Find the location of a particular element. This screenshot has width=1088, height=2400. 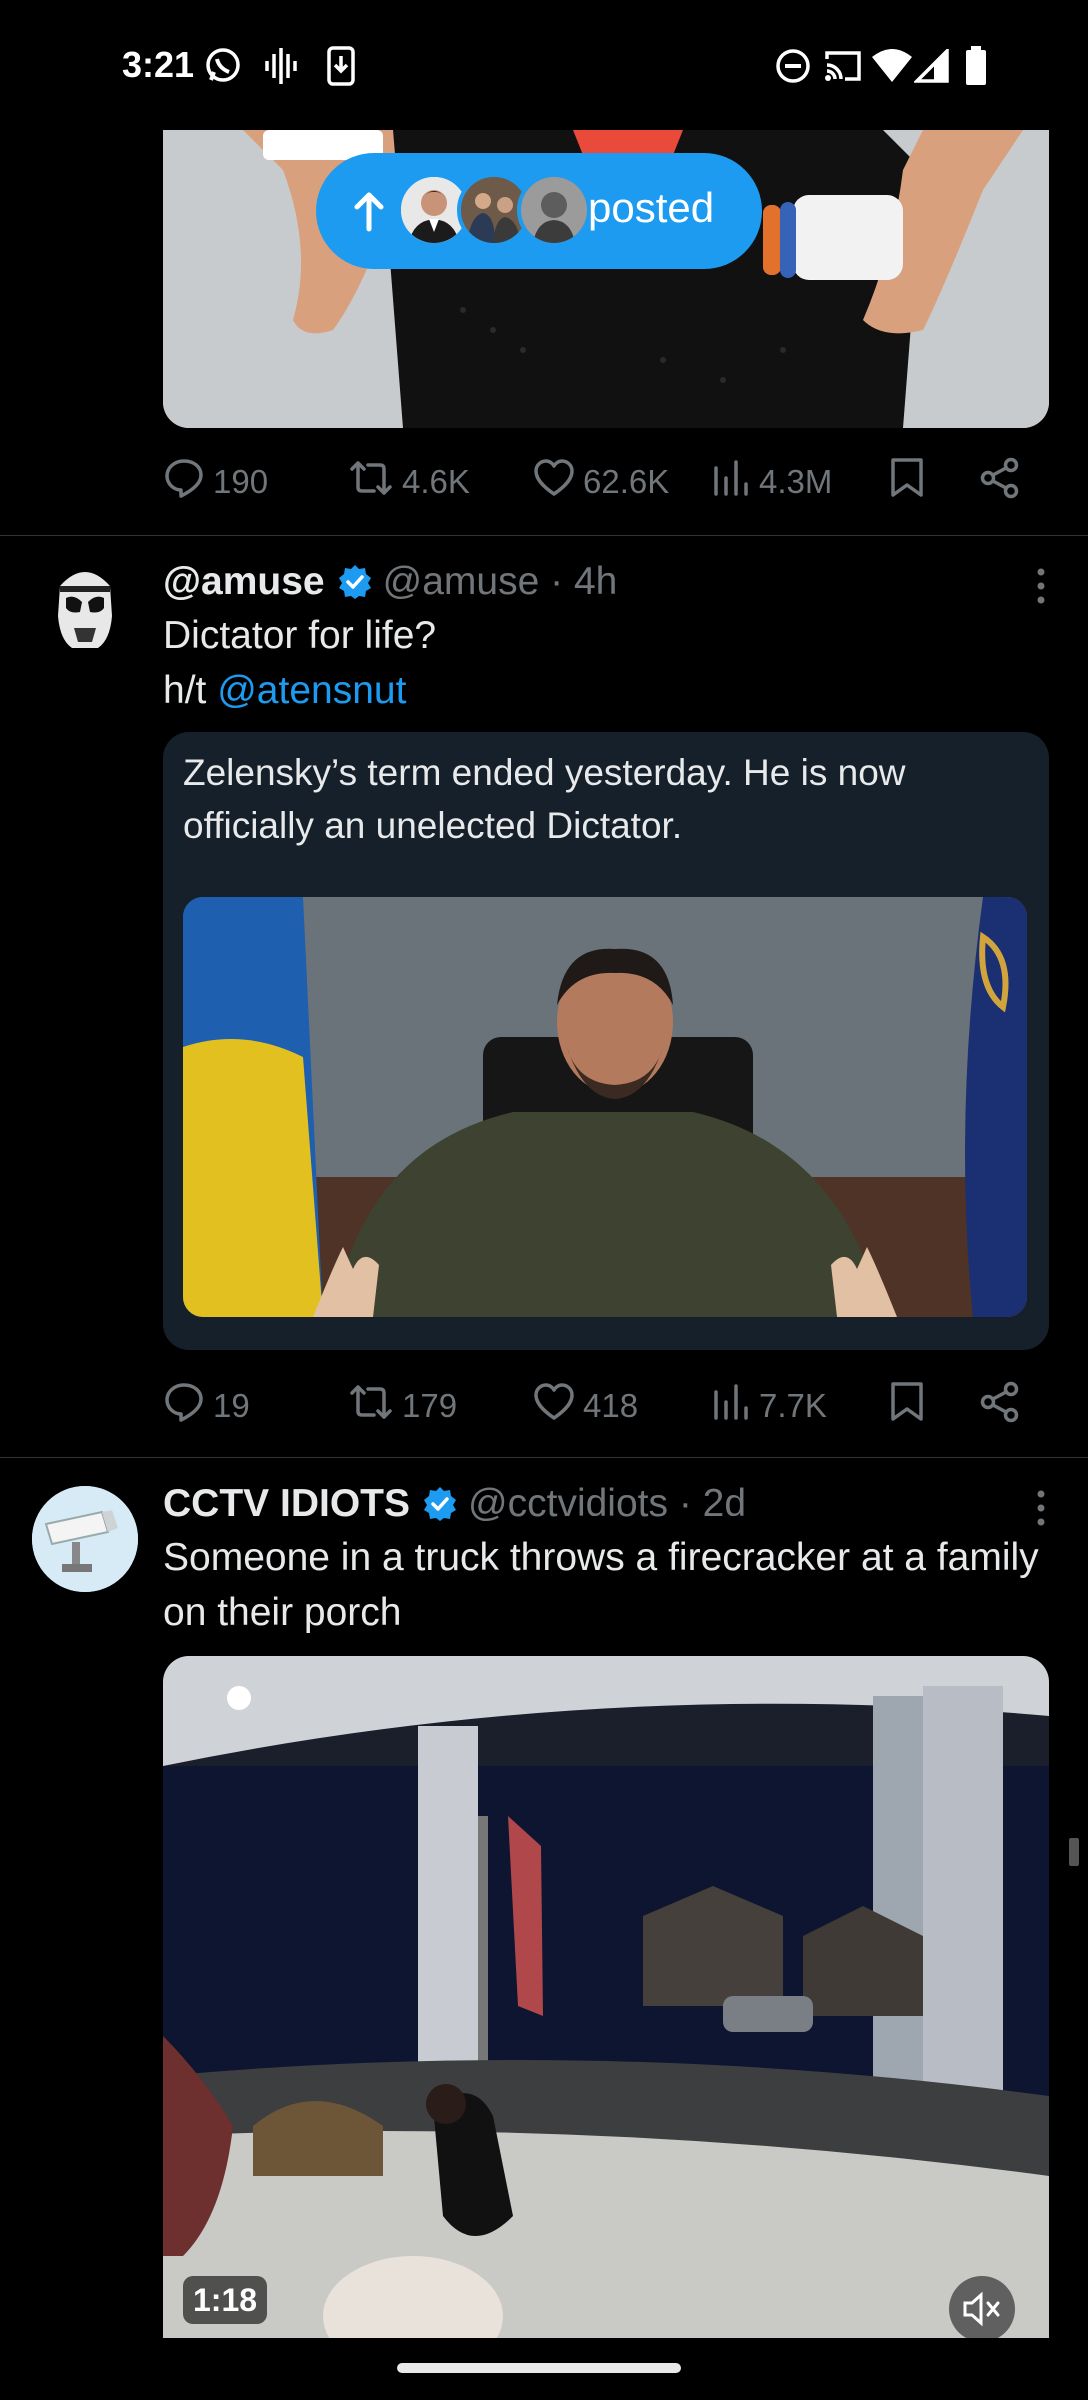

display-name: @amuse is located at coordinates (244, 582).